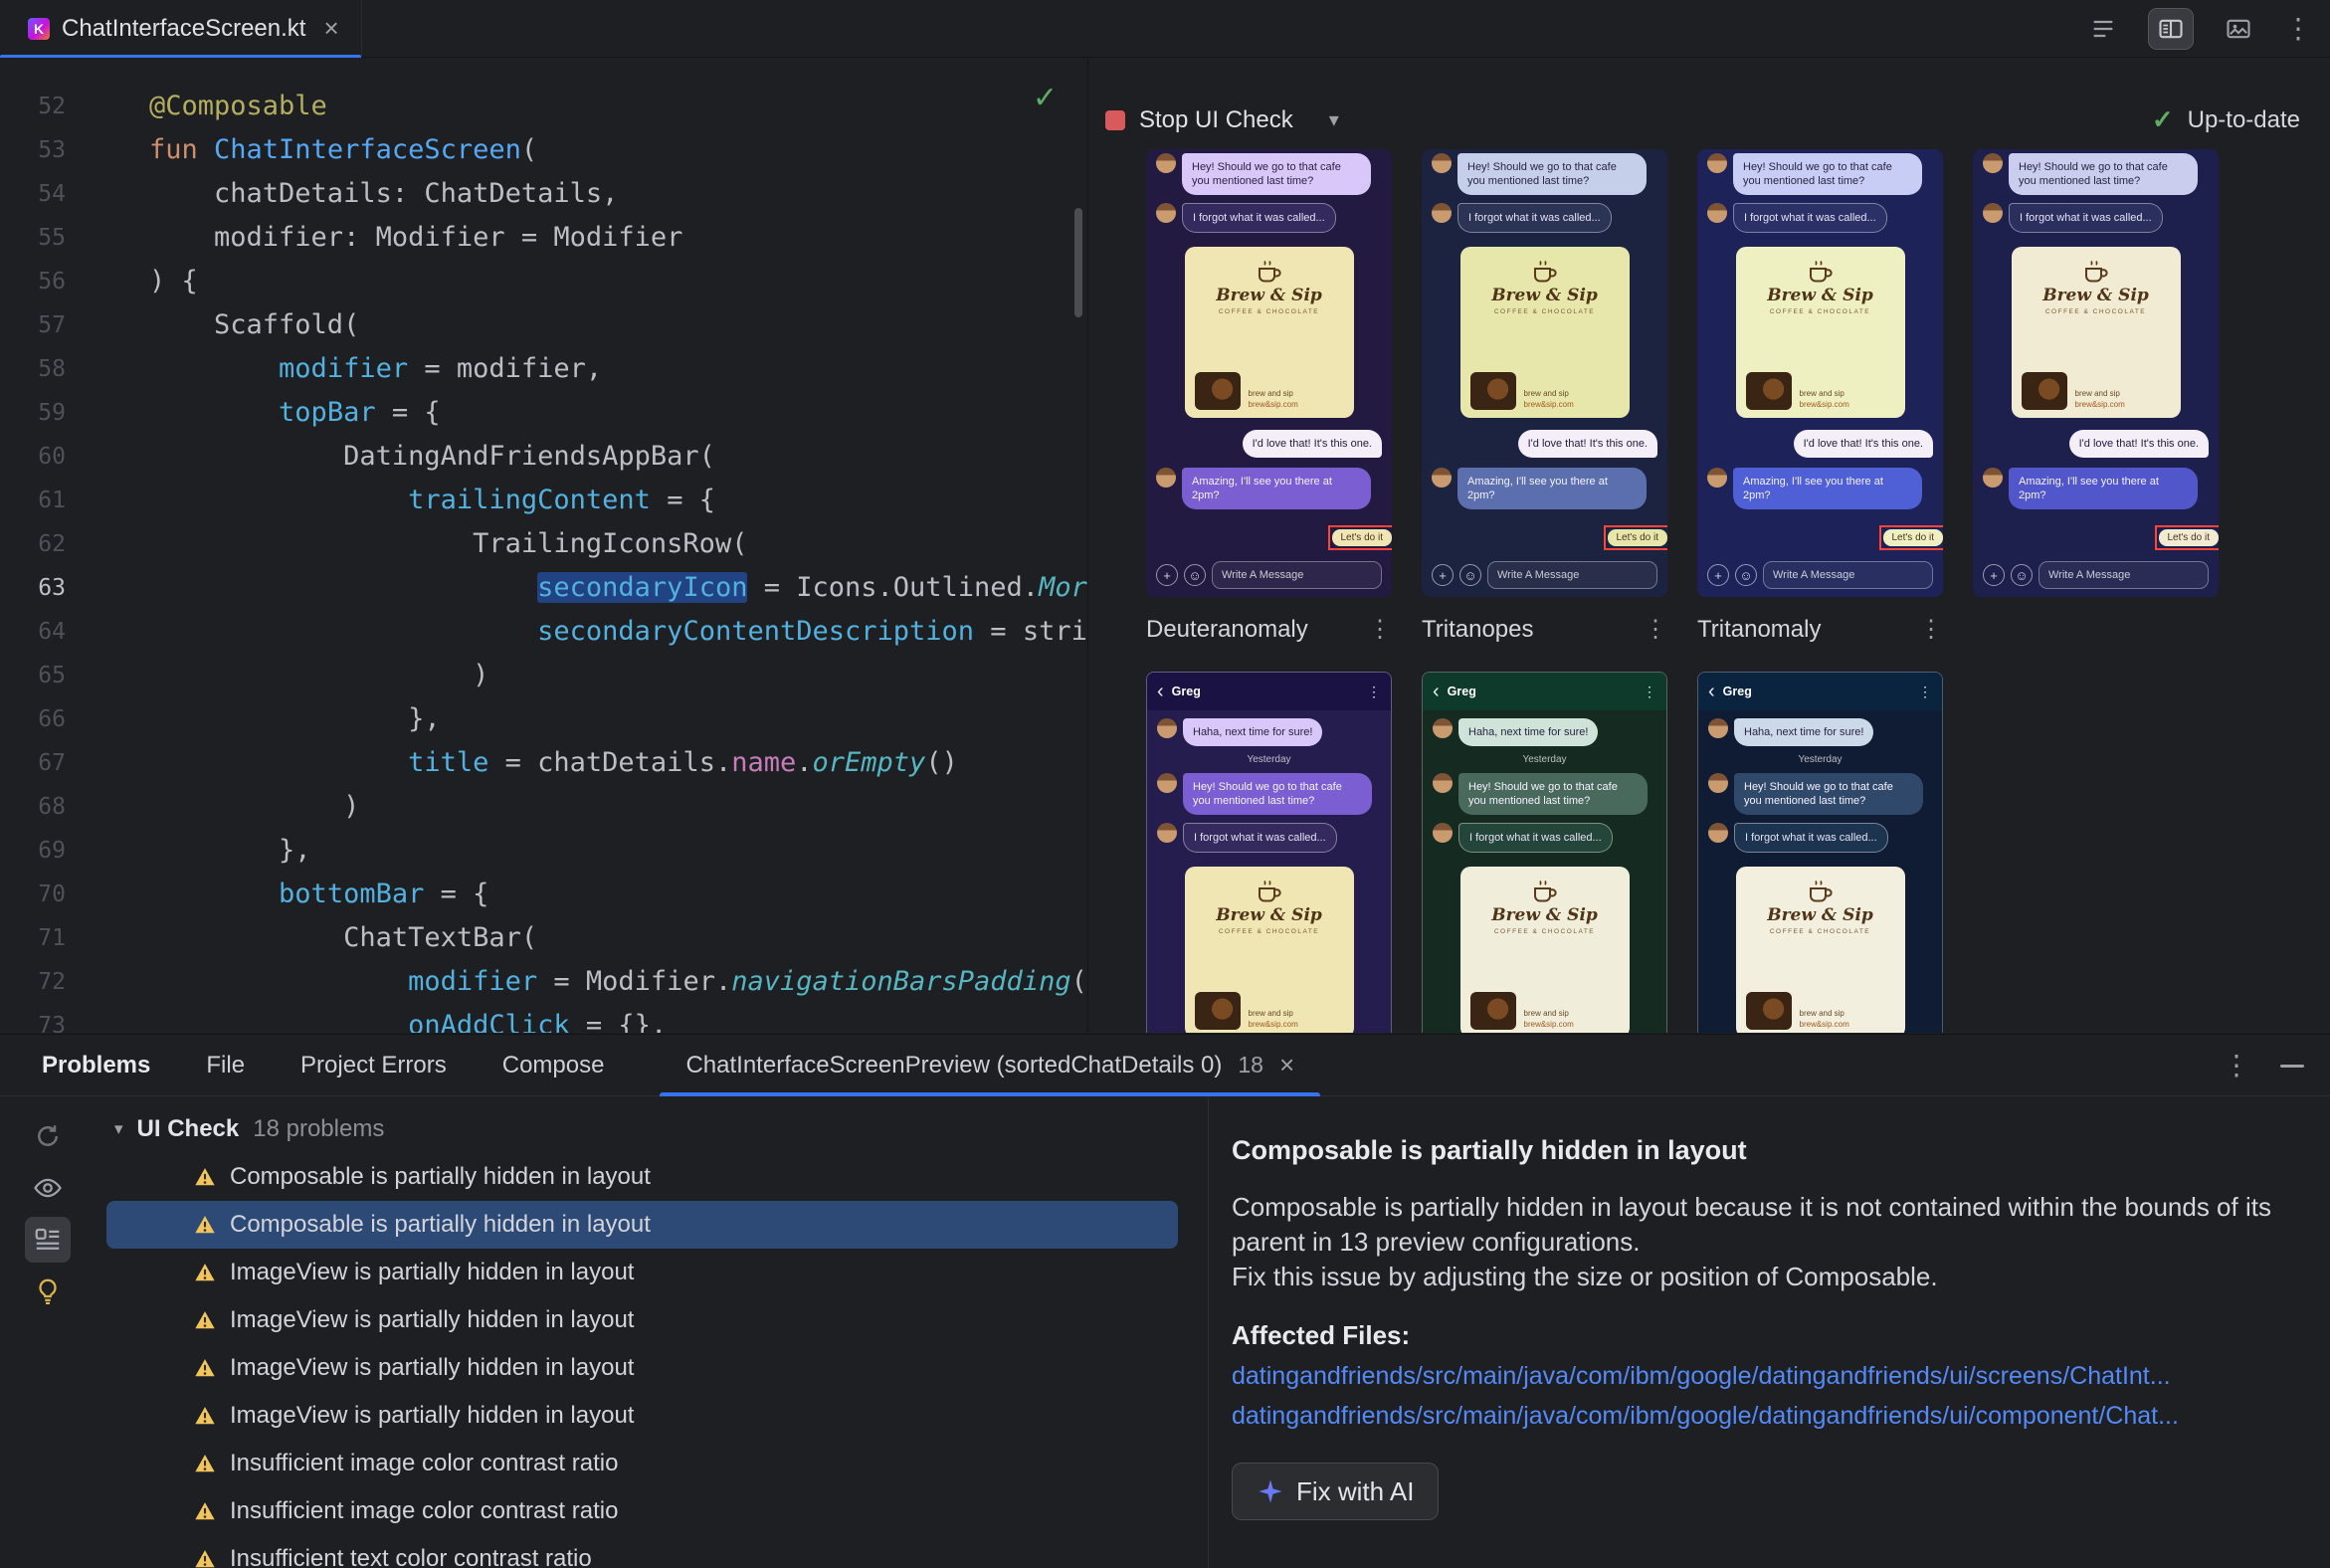 The width and height of the screenshot is (2330, 1568). I want to click on minimize-panel-icon, so click(2292, 1066).